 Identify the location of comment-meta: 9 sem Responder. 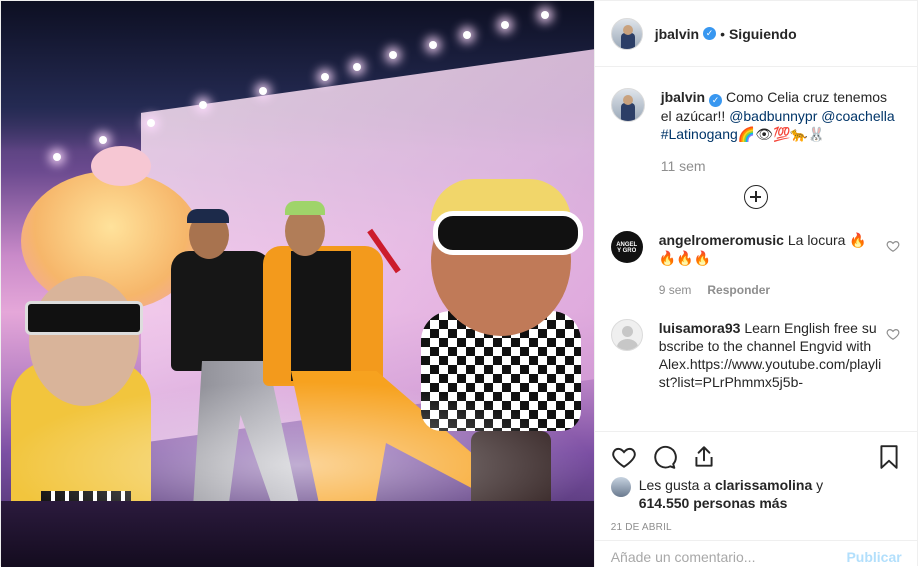
(770, 290).